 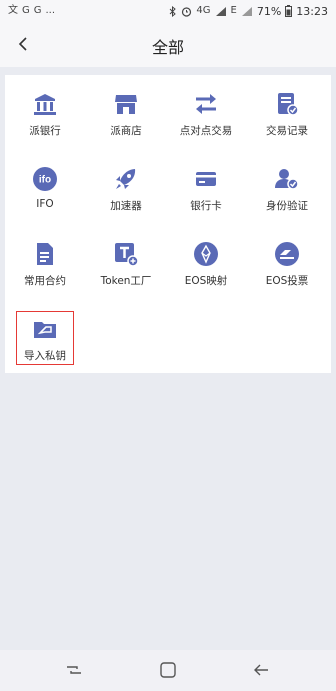 I want to click on app-notification-icon: 文, so click(x=13, y=10).